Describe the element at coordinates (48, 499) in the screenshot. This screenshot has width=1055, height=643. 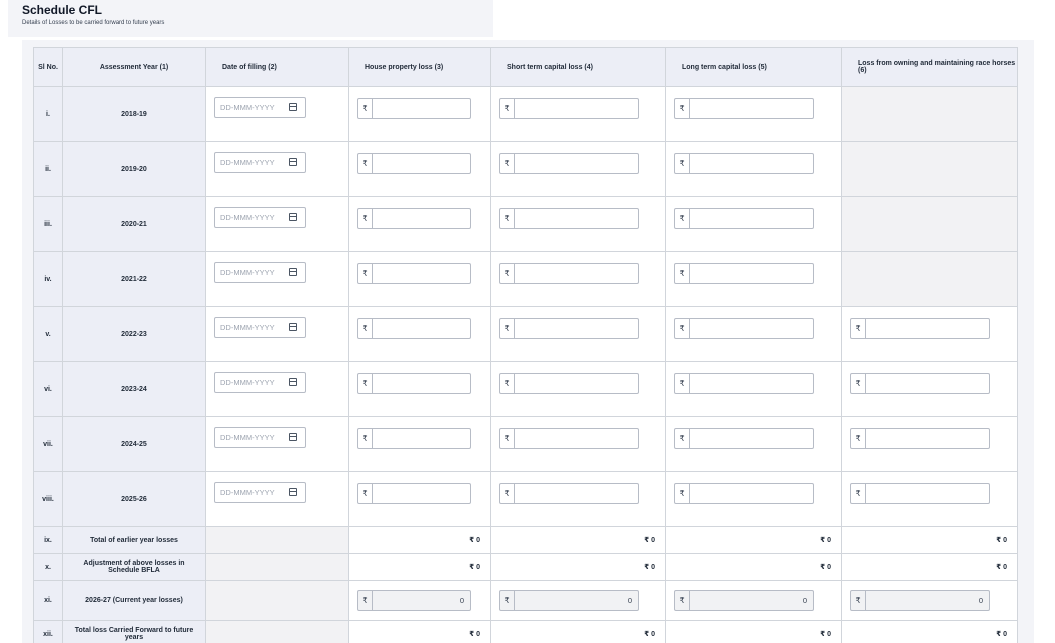
I see `sl-no: viii.` at that location.